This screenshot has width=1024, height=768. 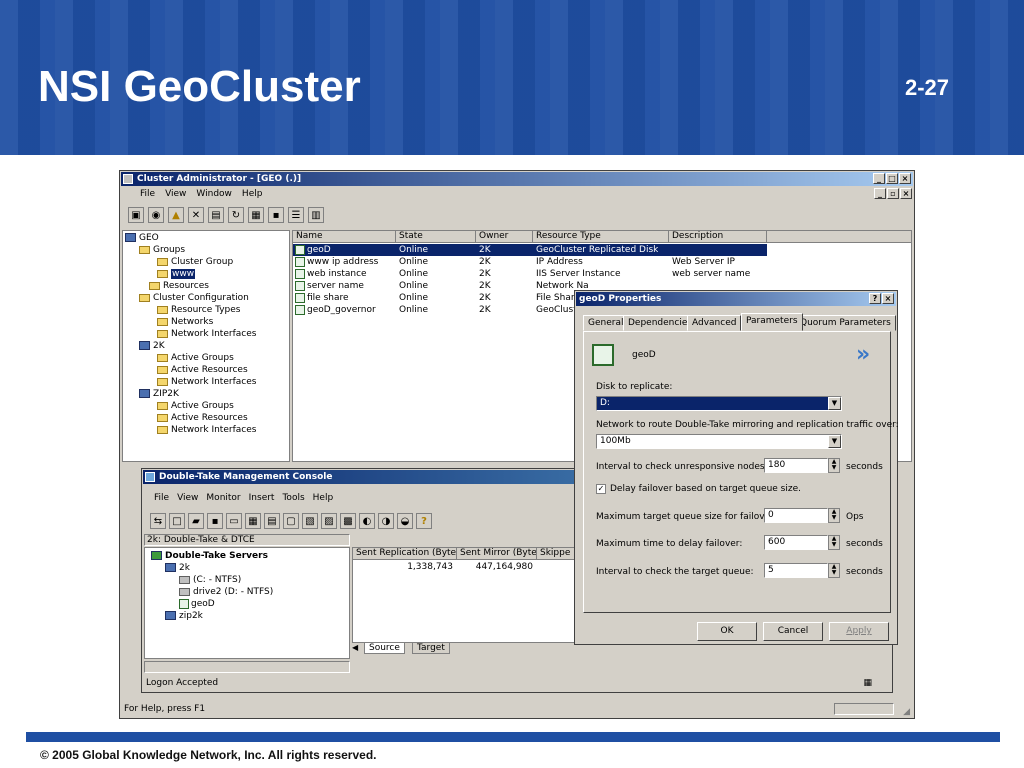 I want to click on open-icon: ▰, so click(x=196, y=521).